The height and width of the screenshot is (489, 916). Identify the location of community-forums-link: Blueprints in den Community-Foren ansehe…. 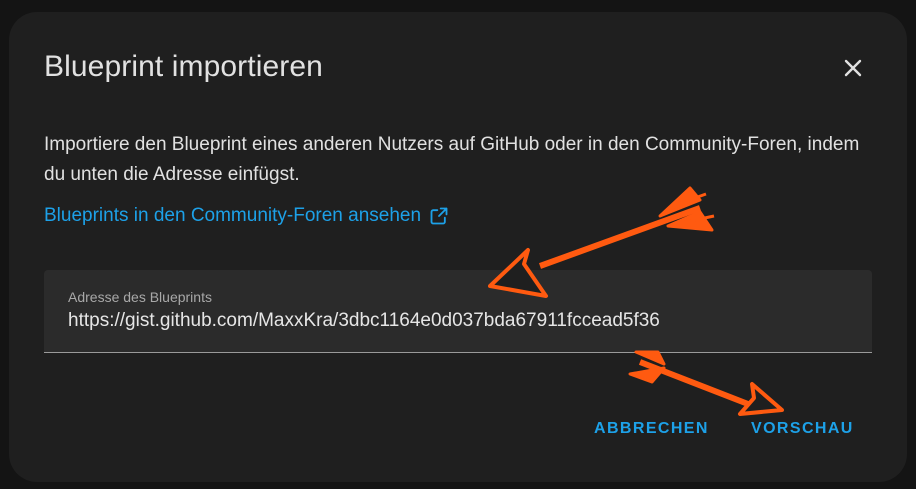
(246, 216).